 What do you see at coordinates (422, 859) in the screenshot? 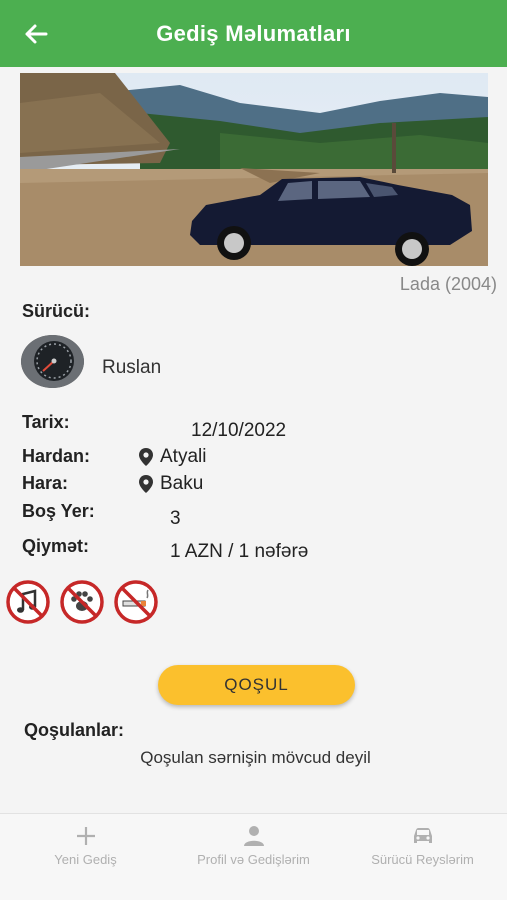
I see `nav-label-driver-routes: Sürücü Reyslərim` at bounding box center [422, 859].